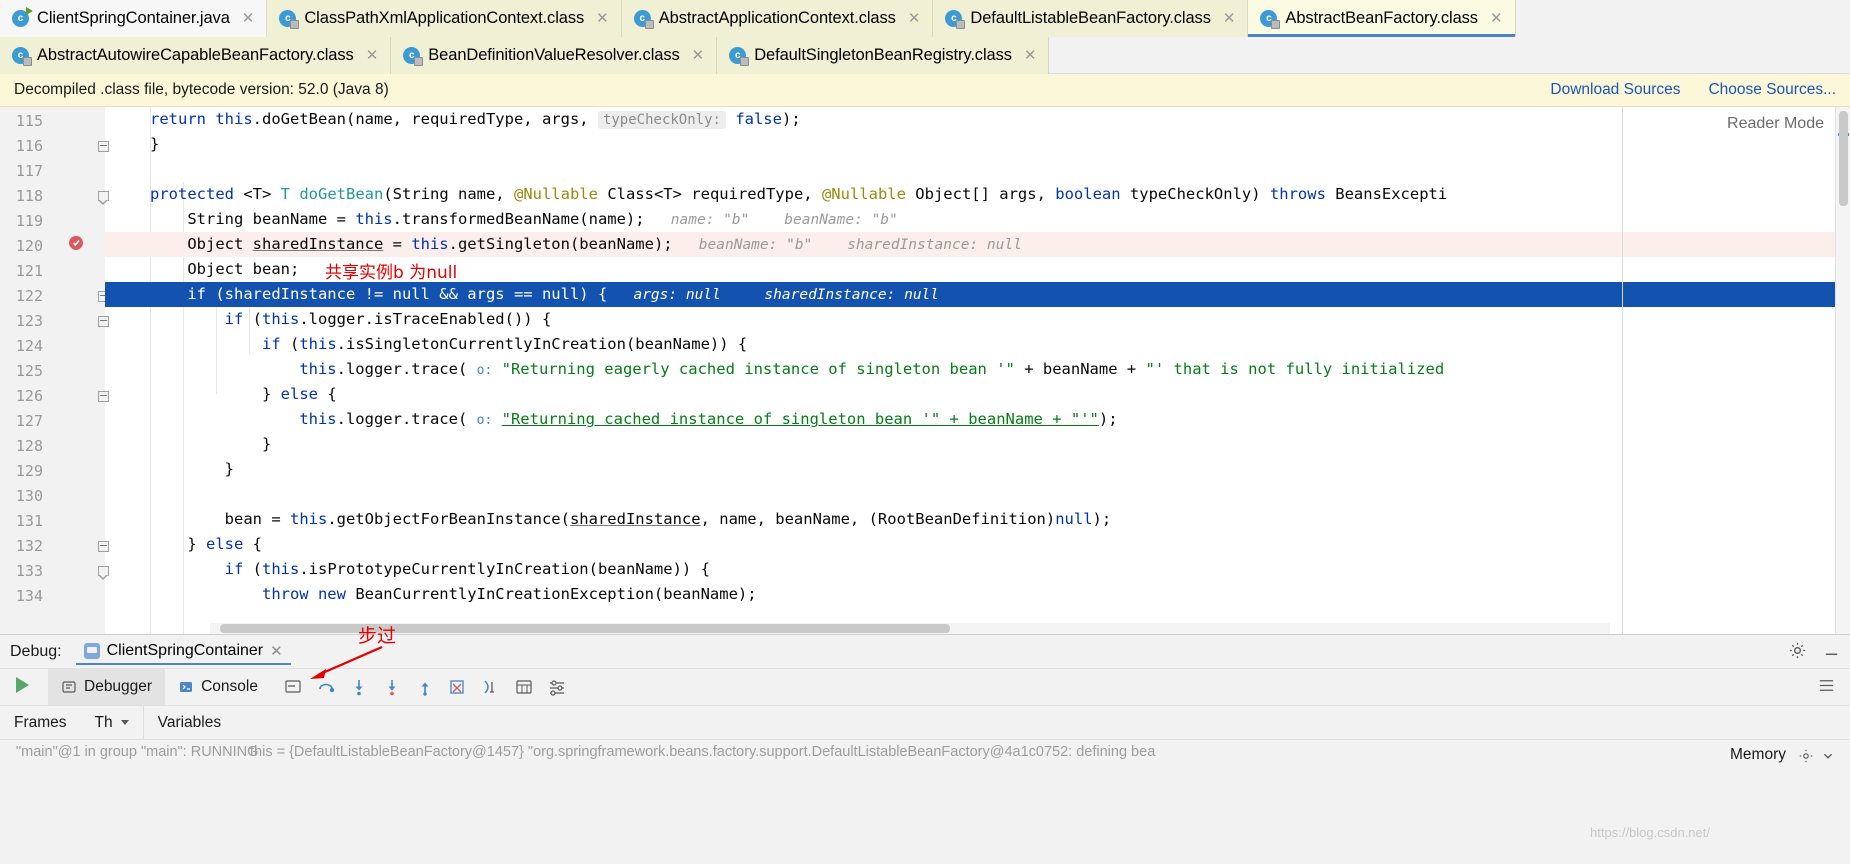  I want to click on line-number: 115, so click(29, 121).